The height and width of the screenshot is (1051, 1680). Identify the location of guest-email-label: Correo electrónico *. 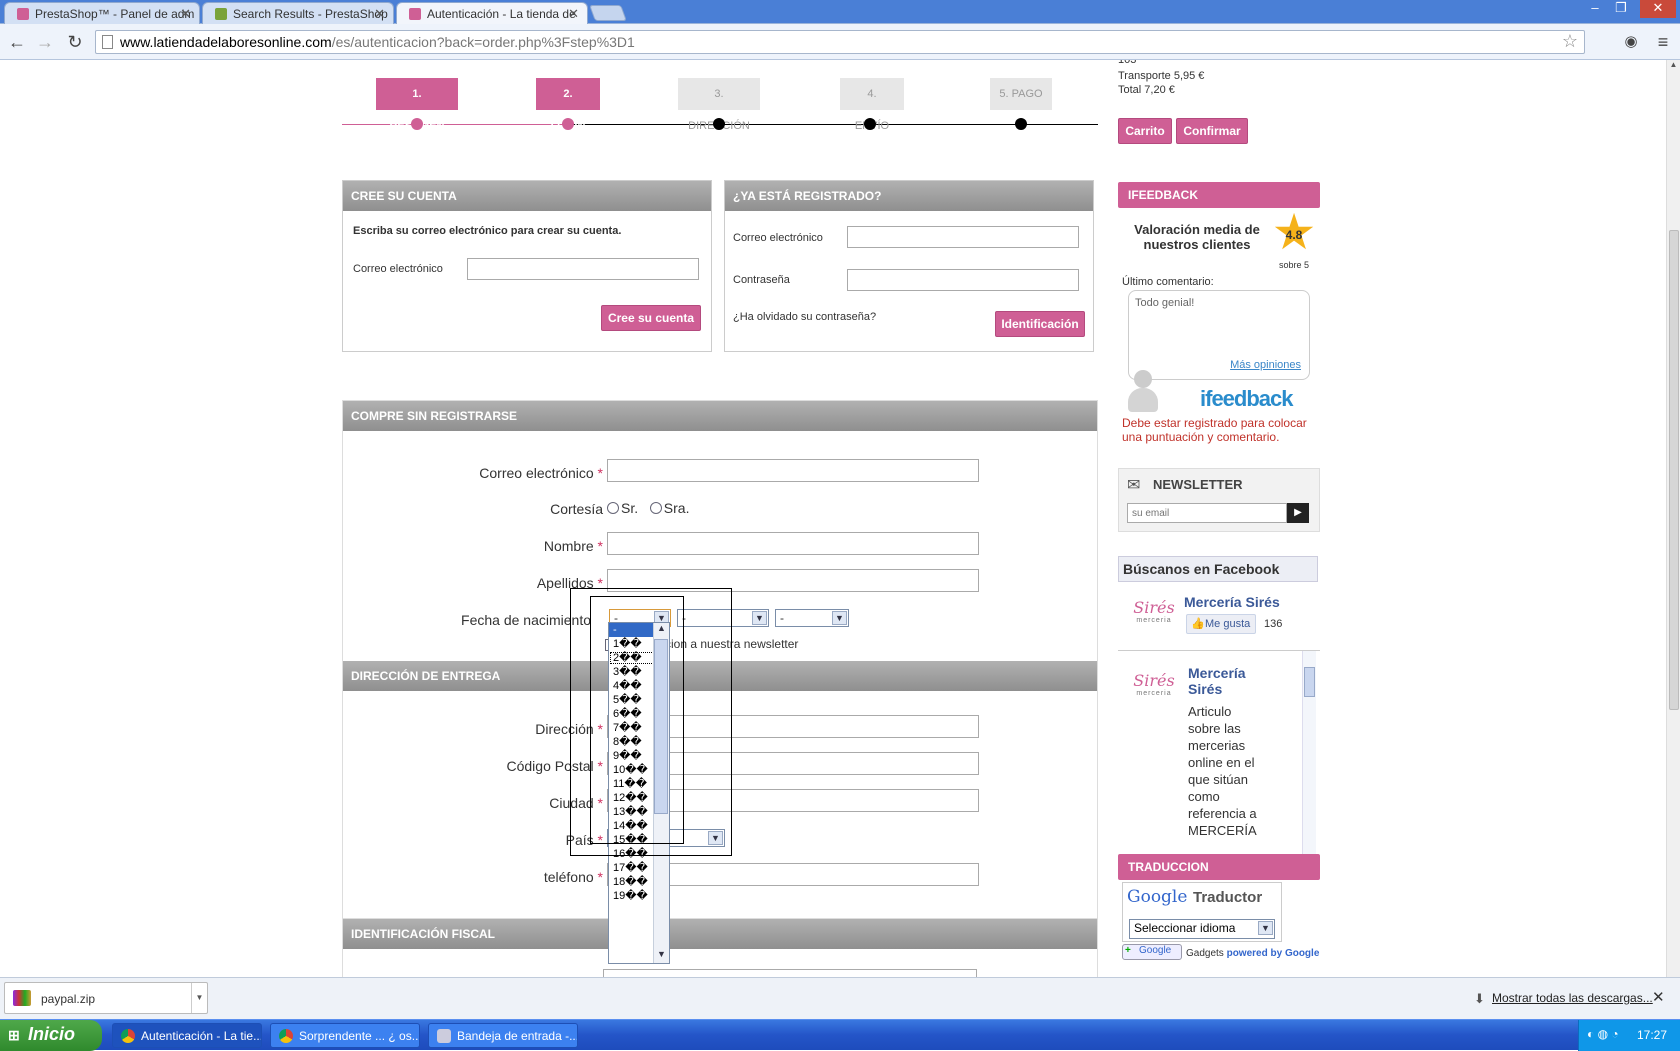
(541, 473).